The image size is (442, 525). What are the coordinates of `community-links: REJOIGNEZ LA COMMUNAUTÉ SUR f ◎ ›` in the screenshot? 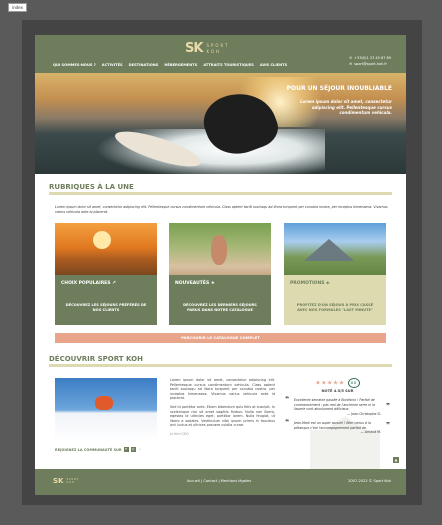 It's located at (99, 449).